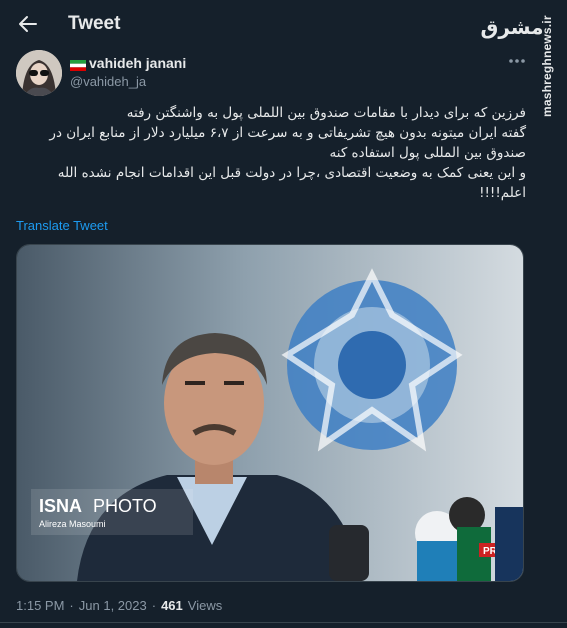 This screenshot has height=628, width=567. I want to click on tweet-date: Jun 1, 2023, so click(113, 605).